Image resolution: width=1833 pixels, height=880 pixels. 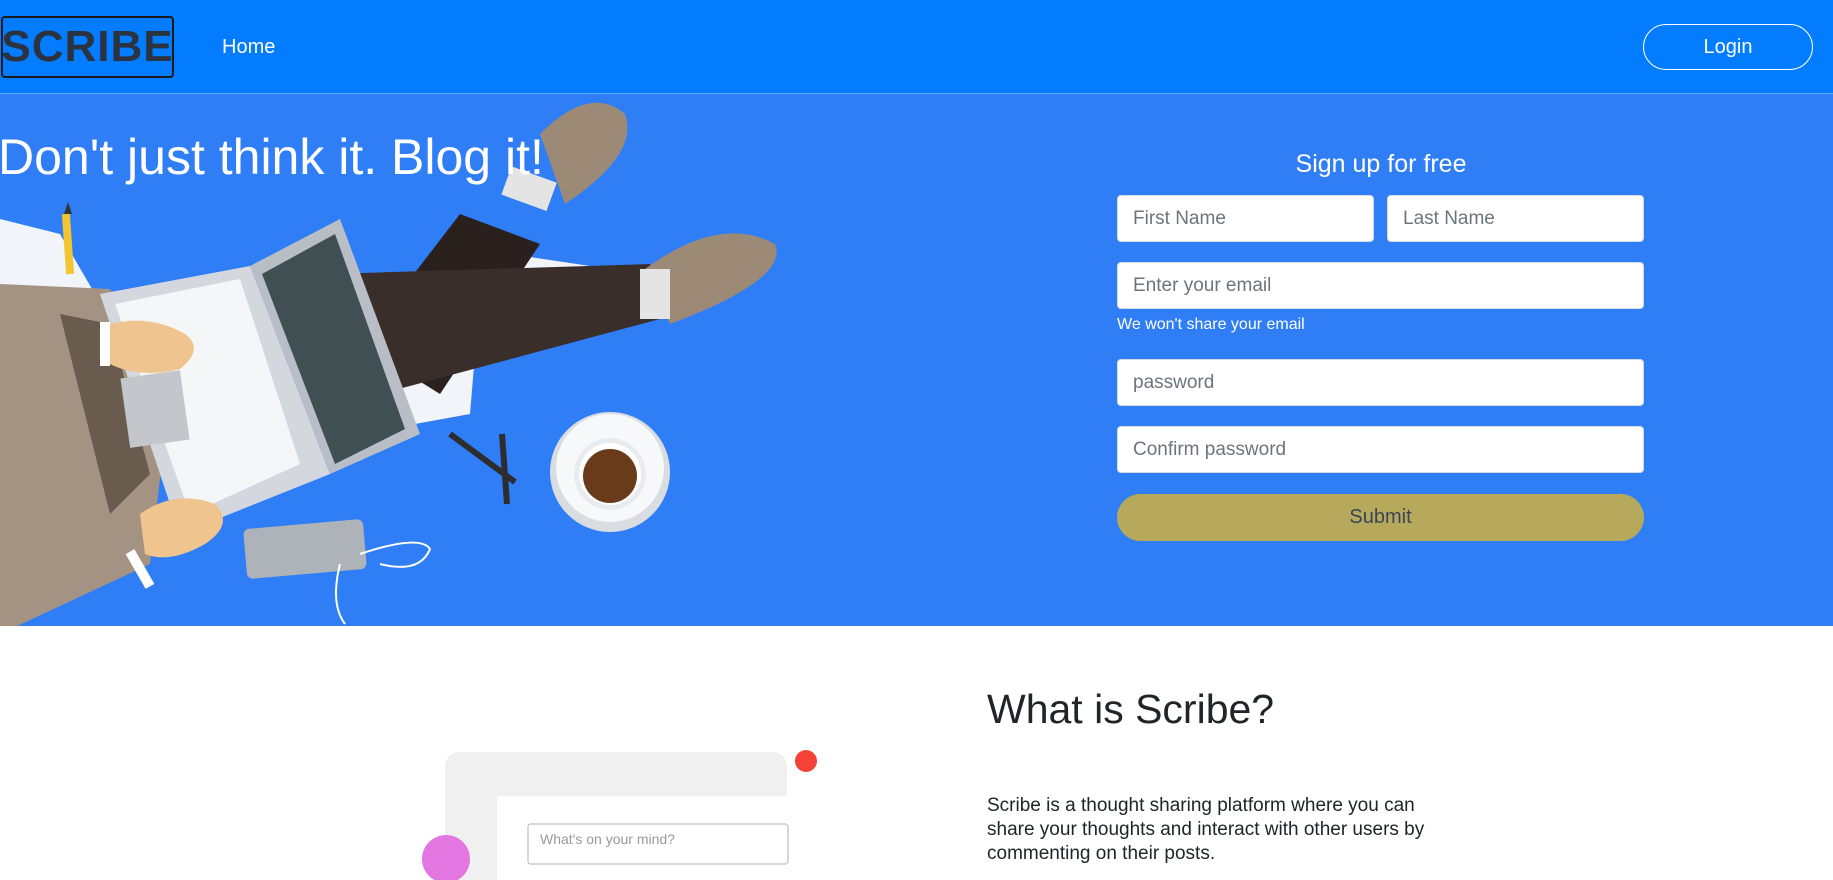 I want to click on navbar: SCRIBE Home Login, so click(x=916, y=47).